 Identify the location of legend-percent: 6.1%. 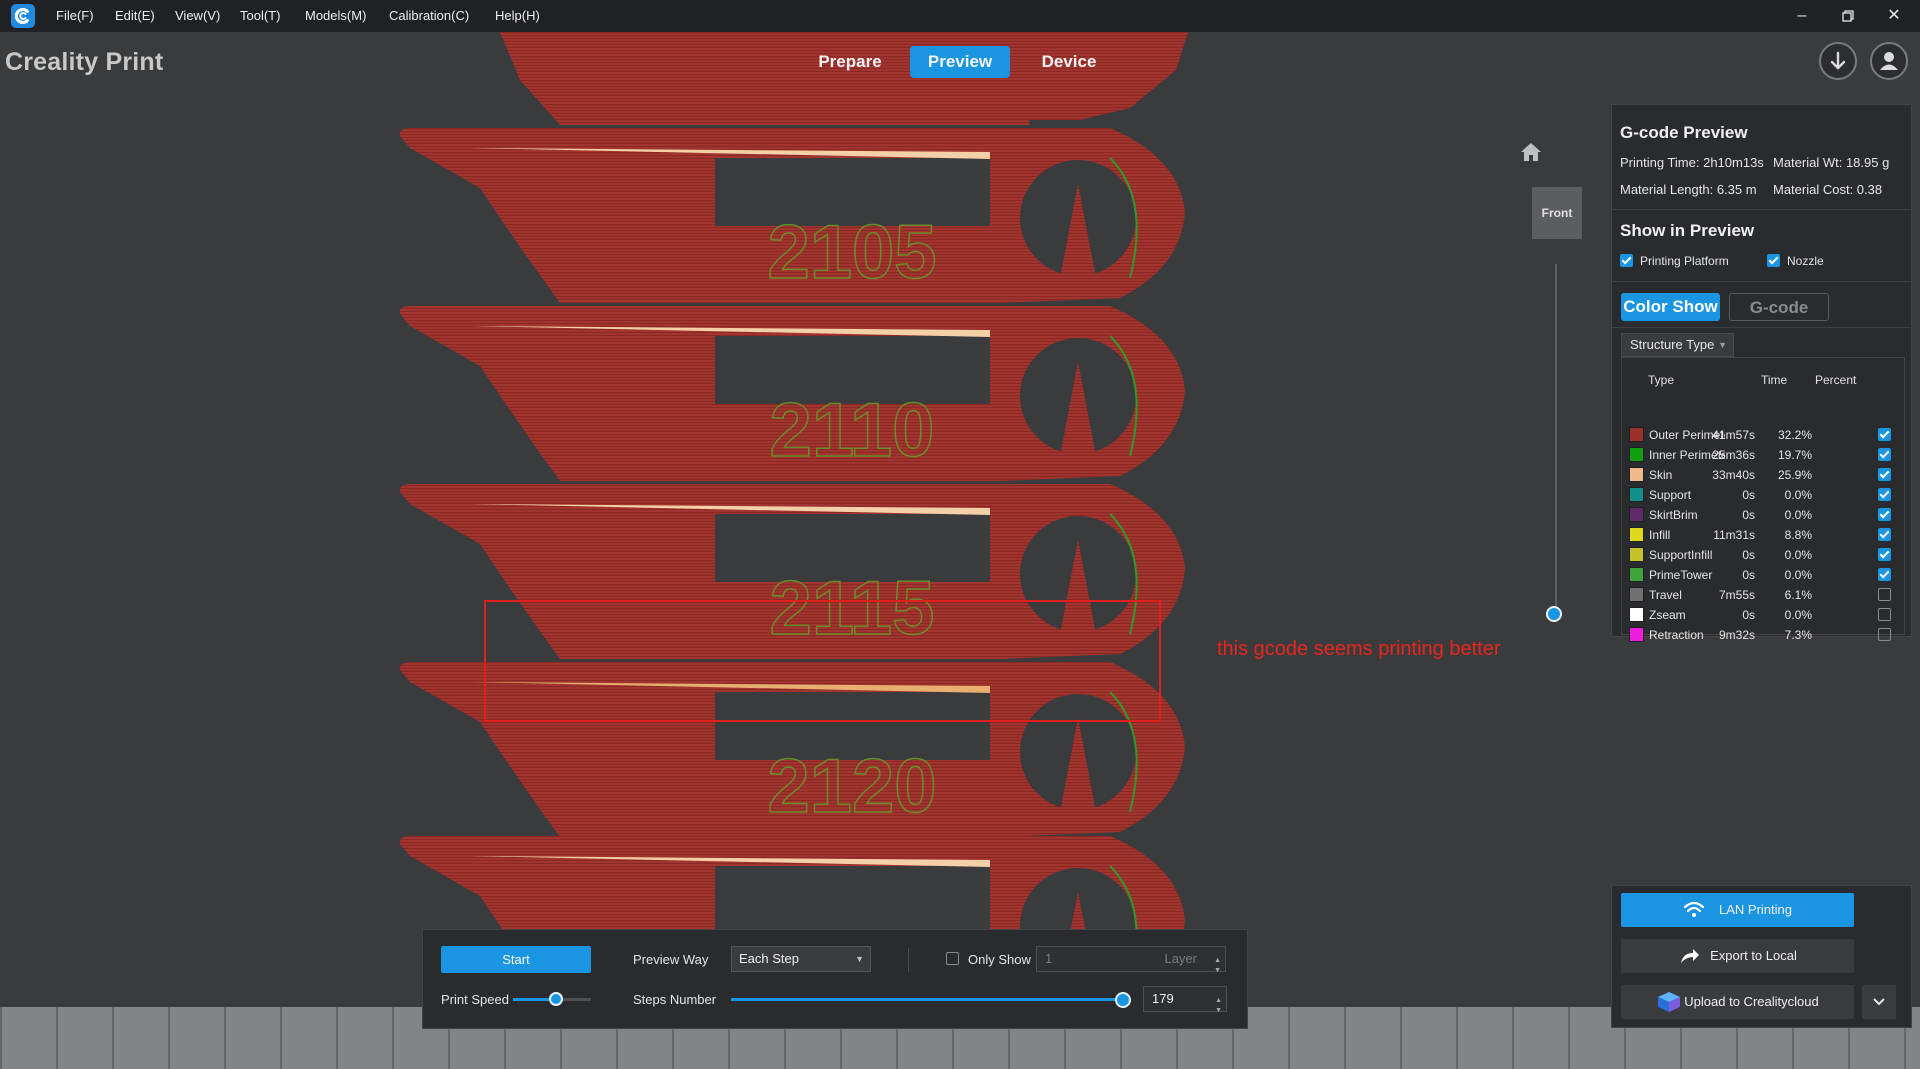
(1798, 595).